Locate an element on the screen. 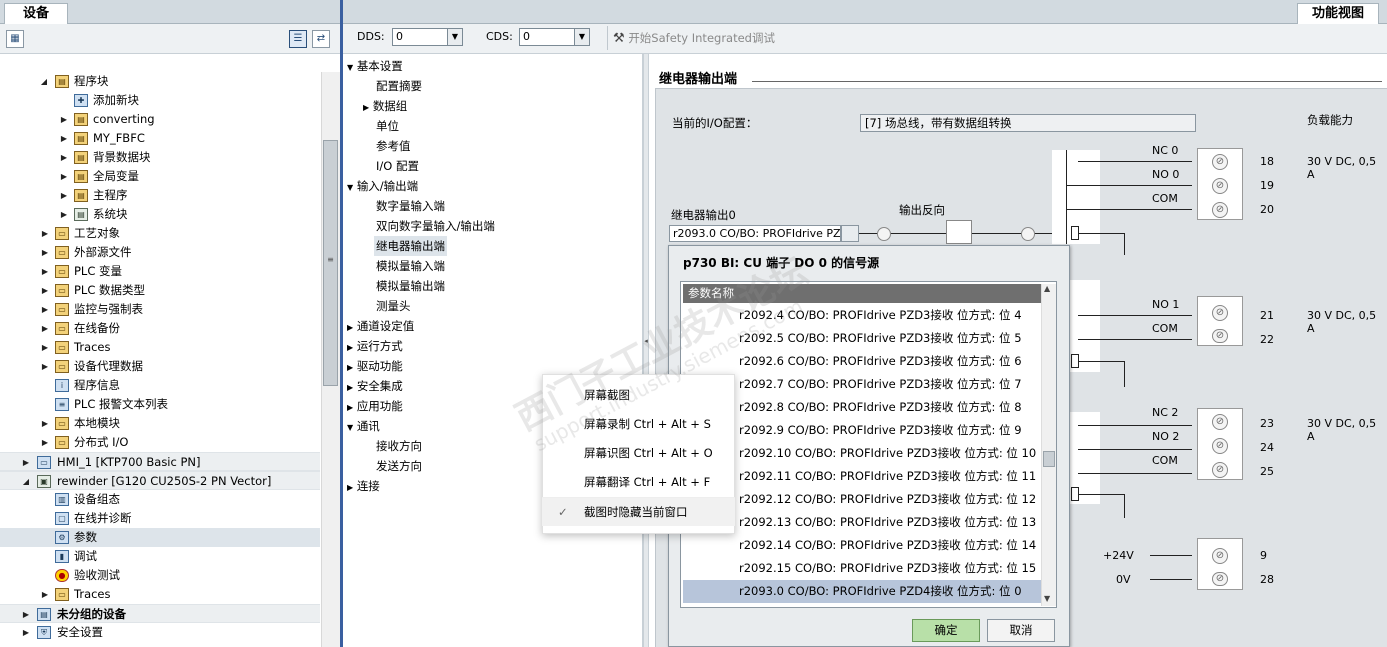 The image size is (1387, 647). tree-item-online-diag: ▢ 在线并诊断 is located at coordinates (160, 518).